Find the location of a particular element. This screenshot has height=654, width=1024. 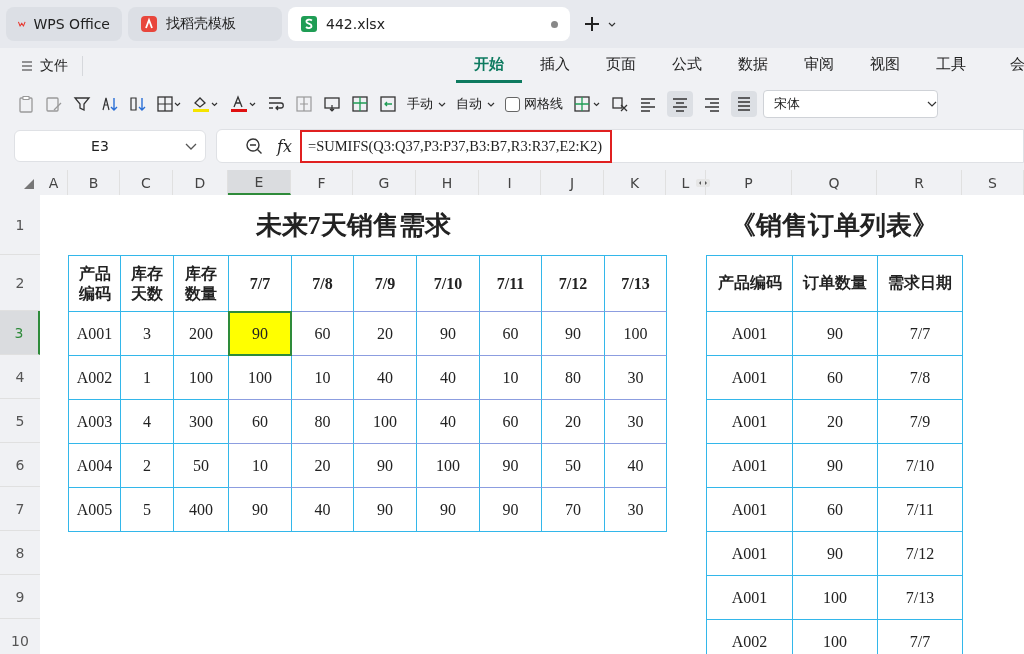

sort-descending-icon is located at coordinates (138, 104).